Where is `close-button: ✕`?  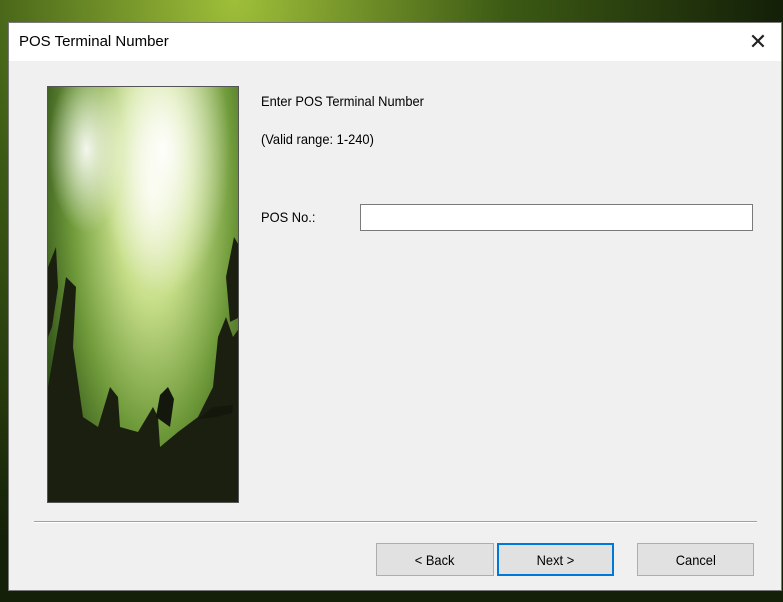
close-button: ✕ is located at coordinates (758, 42).